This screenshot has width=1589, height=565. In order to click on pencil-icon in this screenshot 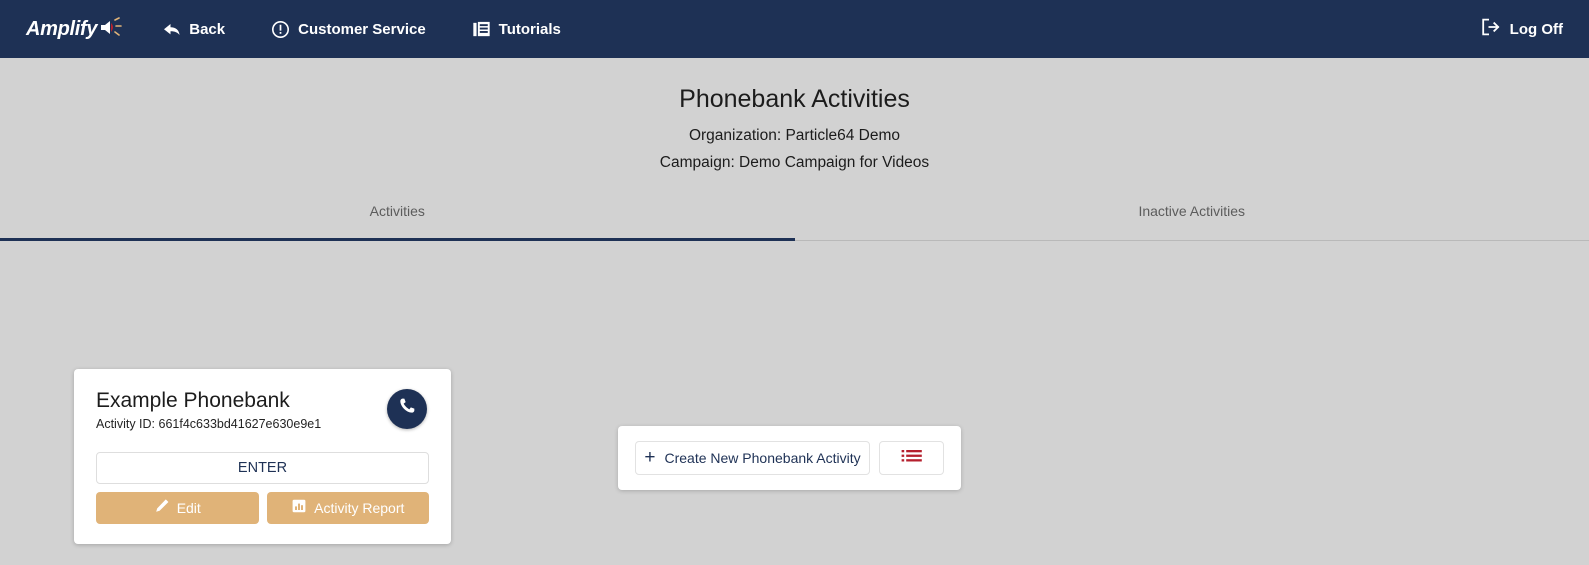, I will do `click(162, 507)`.